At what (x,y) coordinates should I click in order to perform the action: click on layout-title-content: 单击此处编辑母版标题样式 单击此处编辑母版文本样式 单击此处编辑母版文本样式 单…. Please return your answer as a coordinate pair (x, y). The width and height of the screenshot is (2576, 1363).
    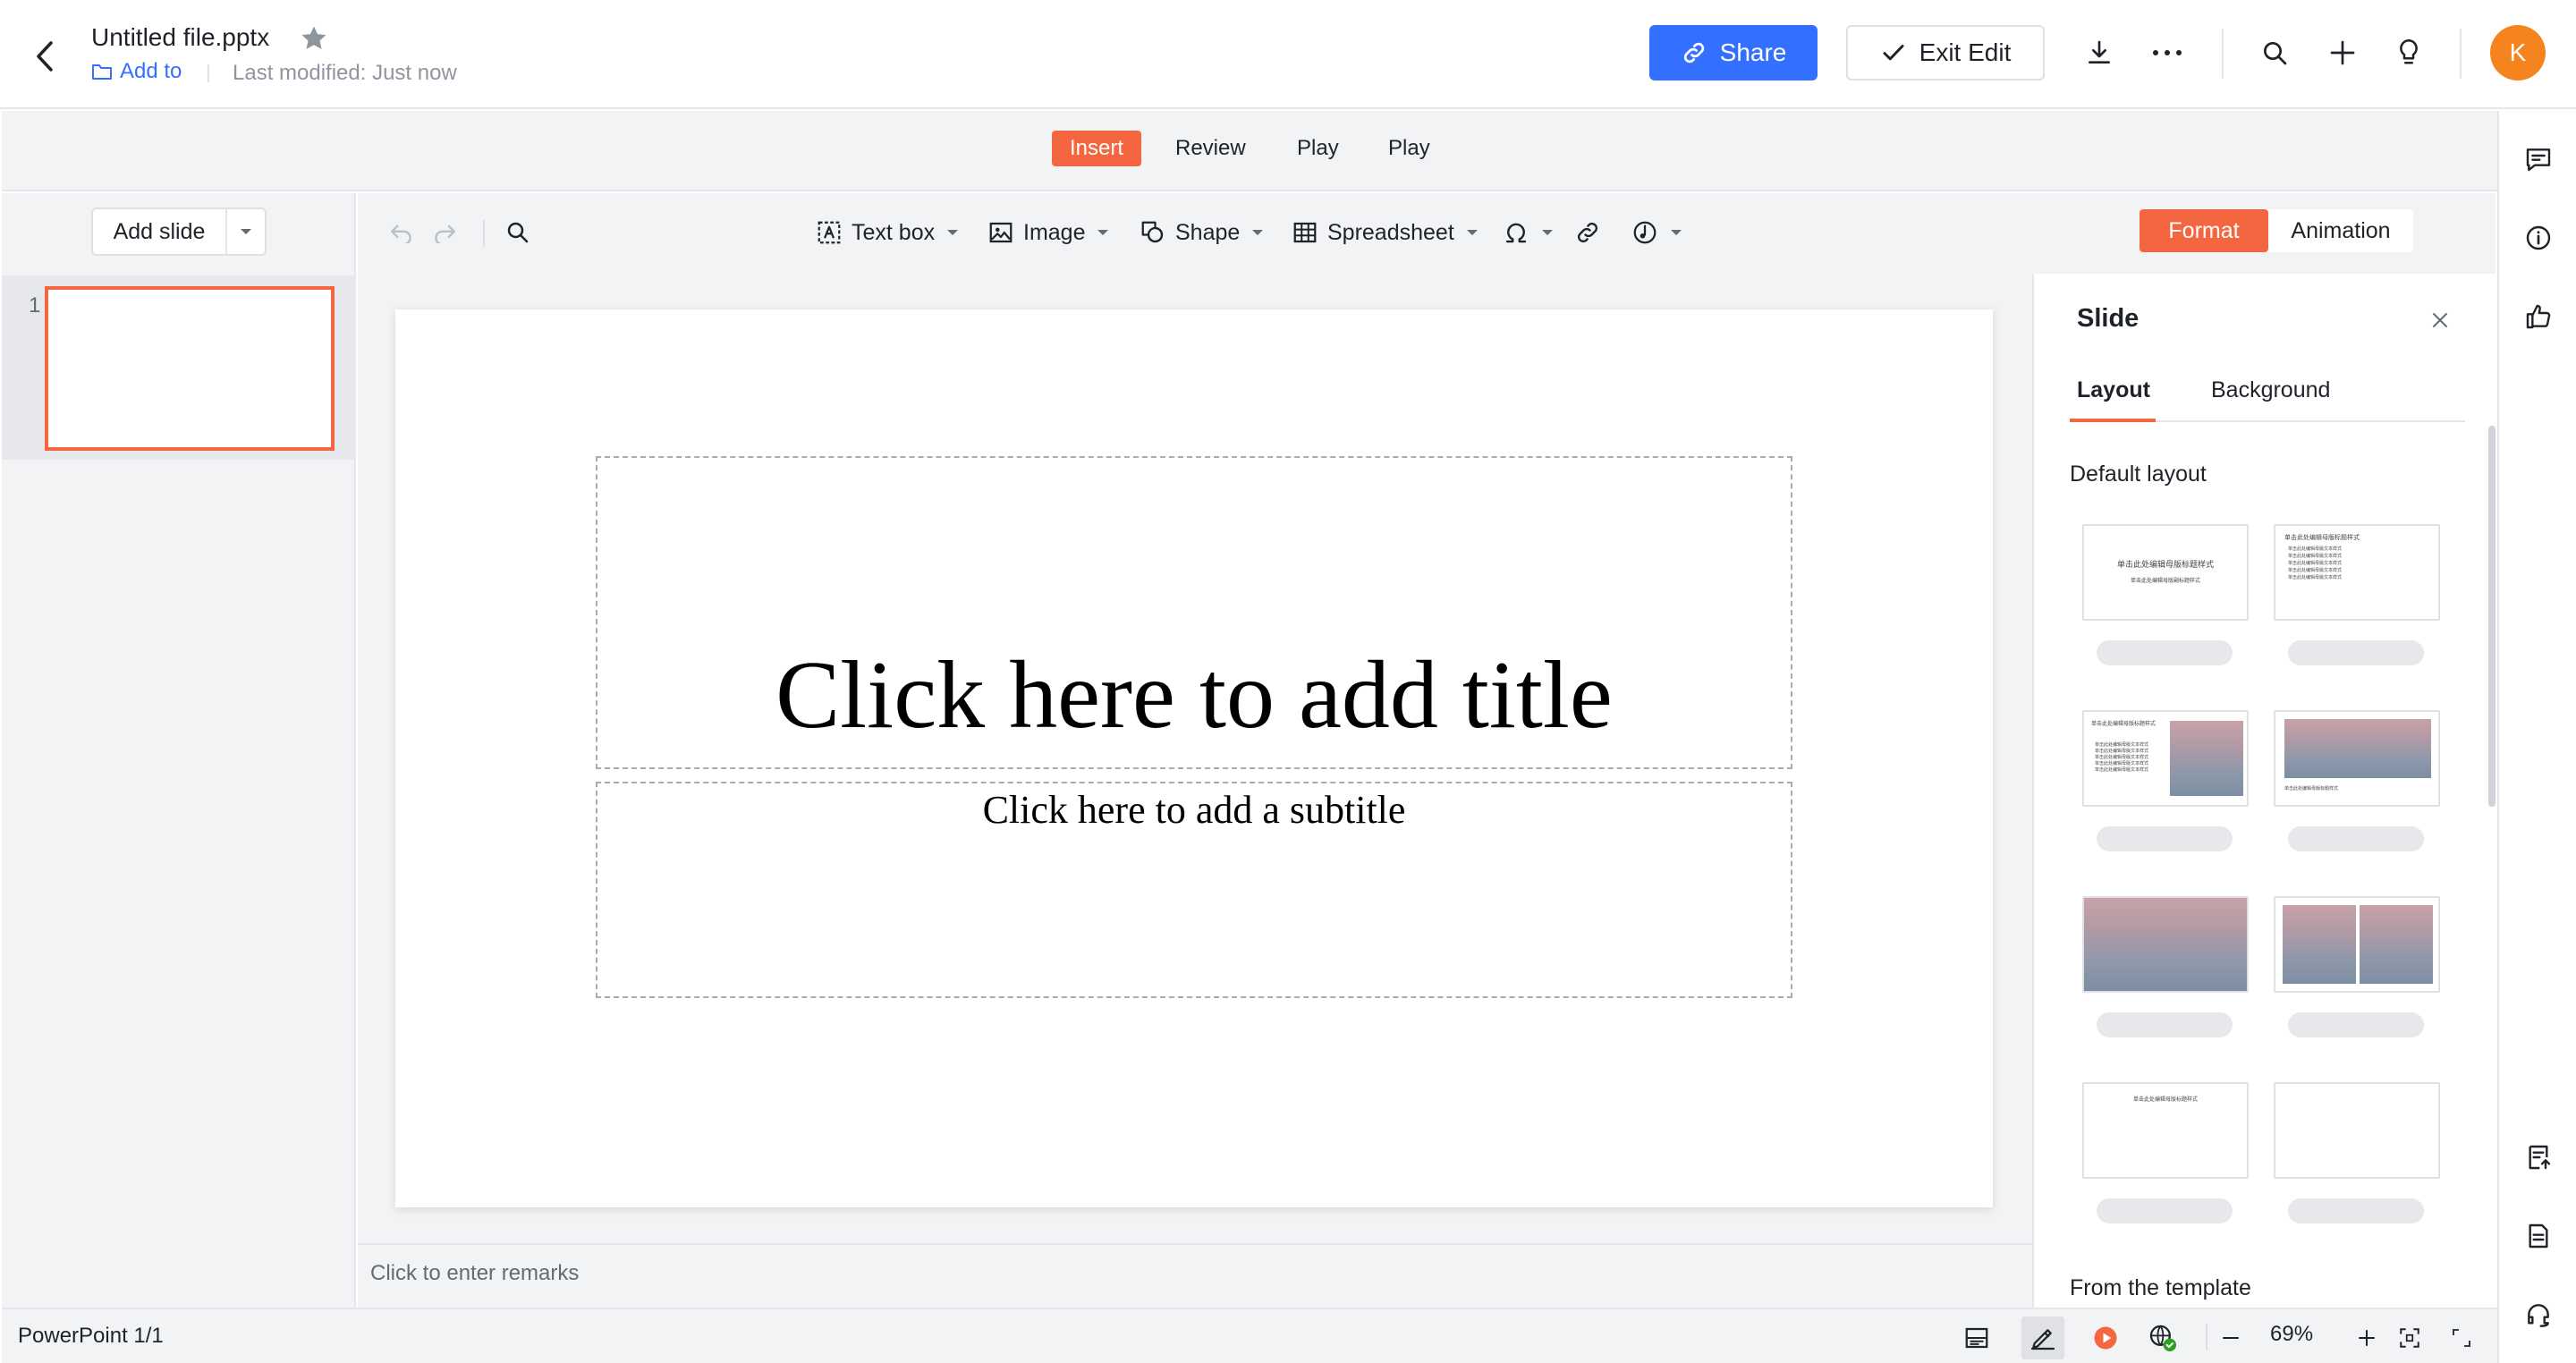
    Looking at the image, I should click on (2357, 572).